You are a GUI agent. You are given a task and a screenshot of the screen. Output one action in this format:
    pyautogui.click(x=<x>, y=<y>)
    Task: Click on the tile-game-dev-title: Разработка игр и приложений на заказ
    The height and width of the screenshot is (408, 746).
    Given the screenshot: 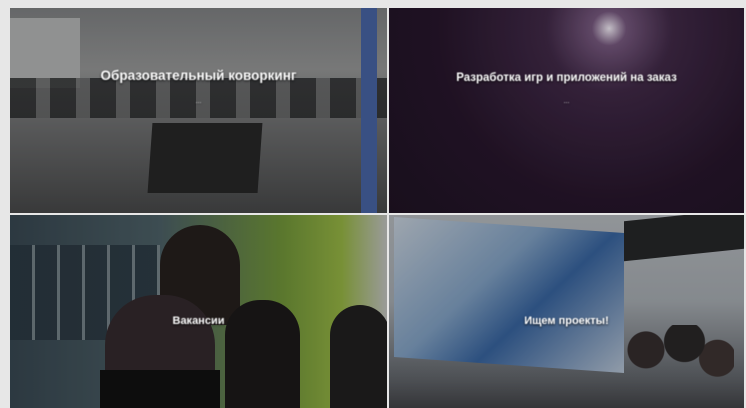 What is the action you would take?
    pyautogui.click(x=566, y=77)
    